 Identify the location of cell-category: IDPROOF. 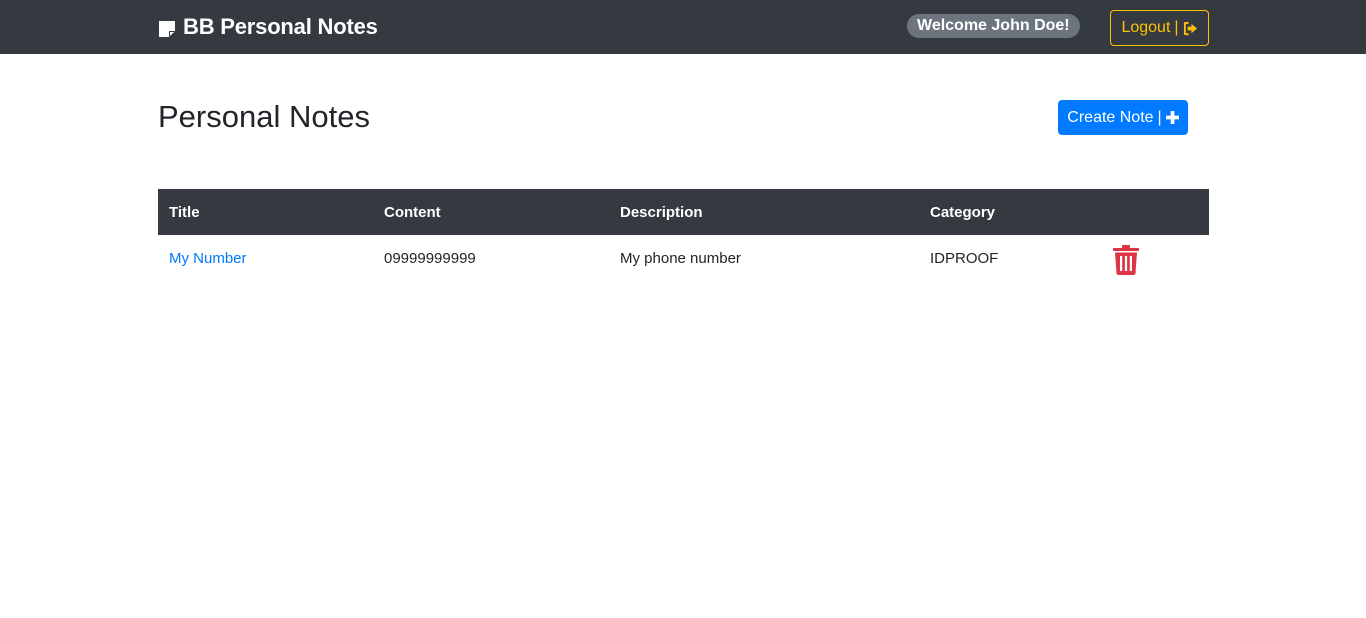
(964, 258).